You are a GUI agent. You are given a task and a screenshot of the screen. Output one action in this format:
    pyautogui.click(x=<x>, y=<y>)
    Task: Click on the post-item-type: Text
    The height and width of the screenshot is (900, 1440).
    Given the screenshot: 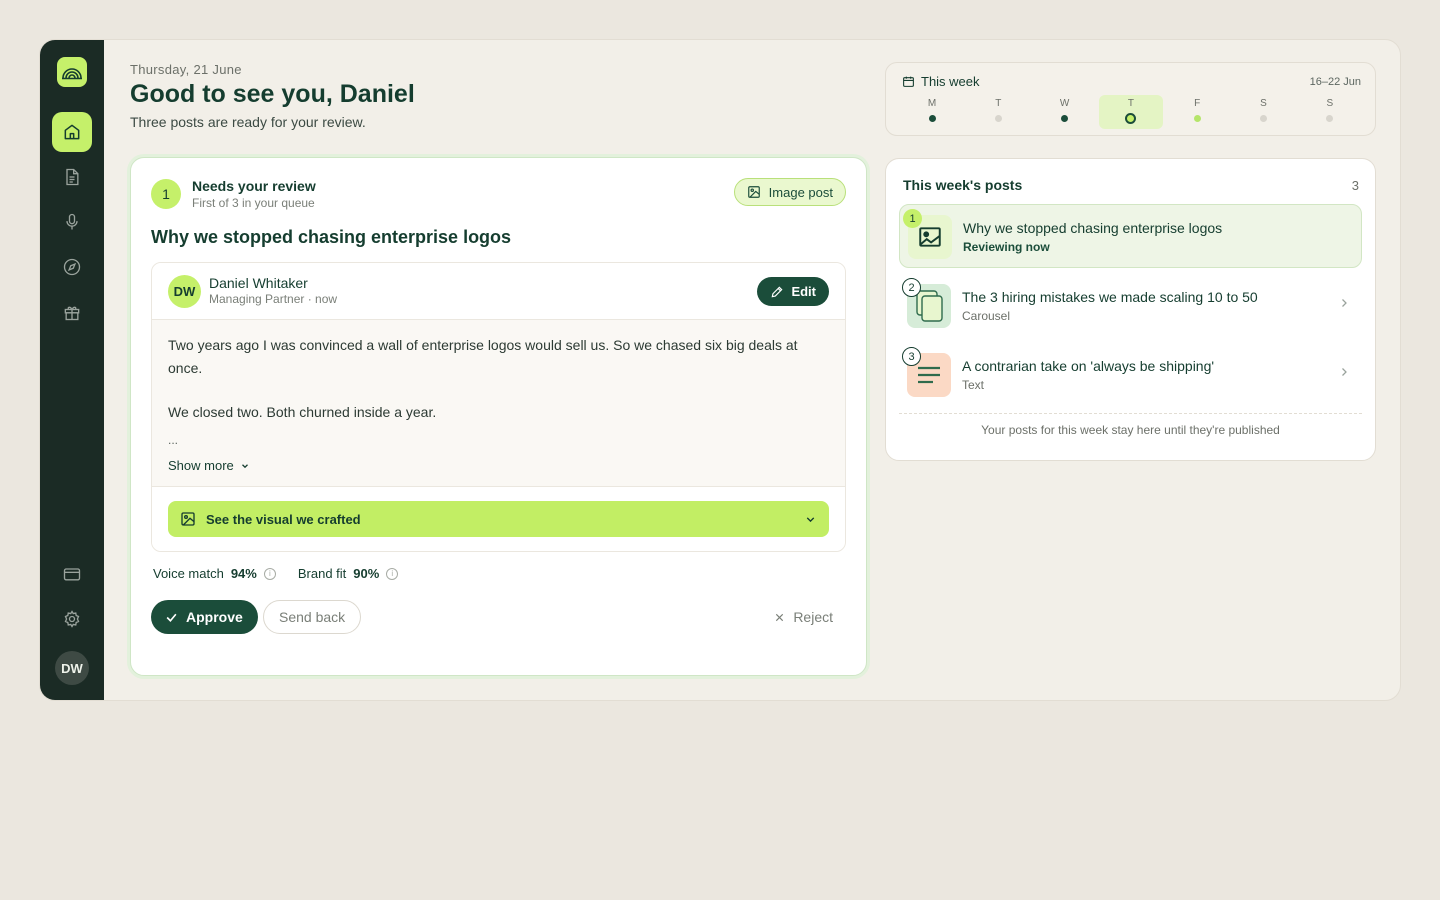 What is the action you would take?
    pyautogui.click(x=973, y=385)
    